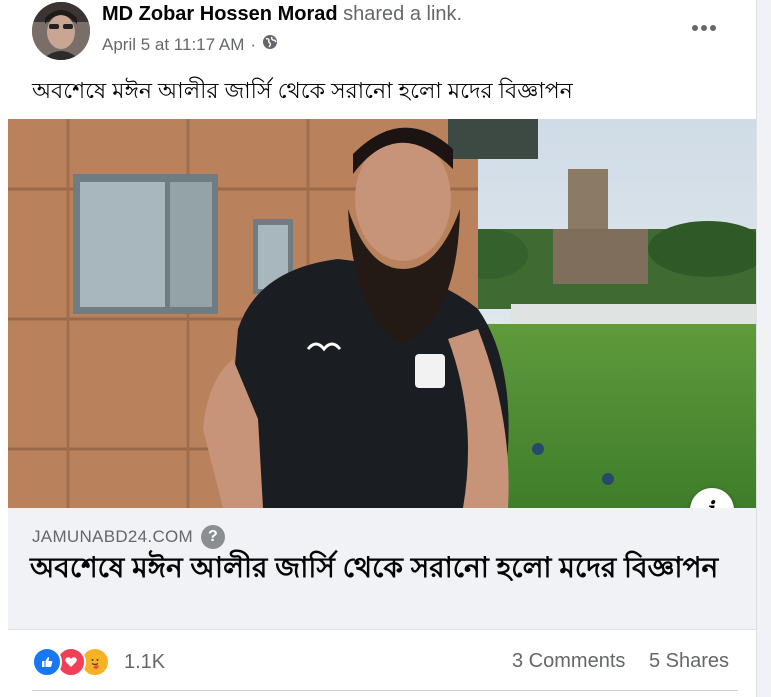 The image size is (771, 697). What do you see at coordinates (173, 45) in the screenshot?
I see `post-timestamp: April 5 at 11:17 AM` at bounding box center [173, 45].